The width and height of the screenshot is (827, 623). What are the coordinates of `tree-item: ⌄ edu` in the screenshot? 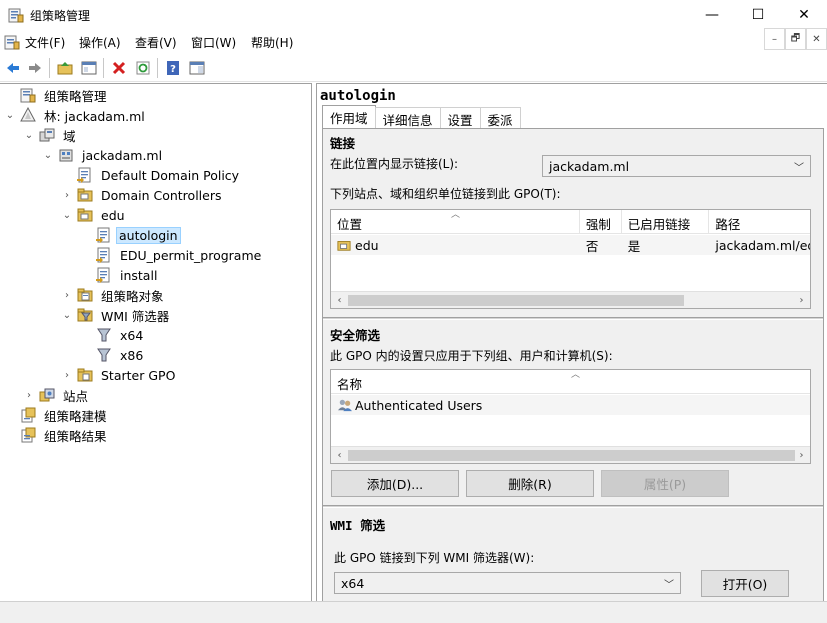 It's located at (95, 215).